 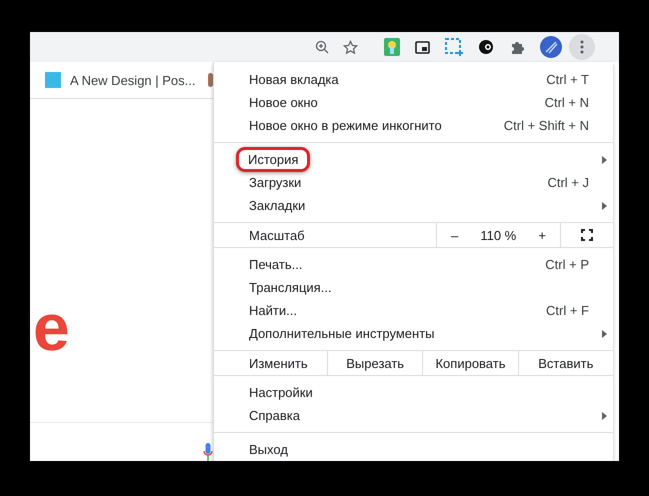 What do you see at coordinates (498, 235) in the screenshot?
I see `zoom-value: 110 %` at bounding box center [498, 235].